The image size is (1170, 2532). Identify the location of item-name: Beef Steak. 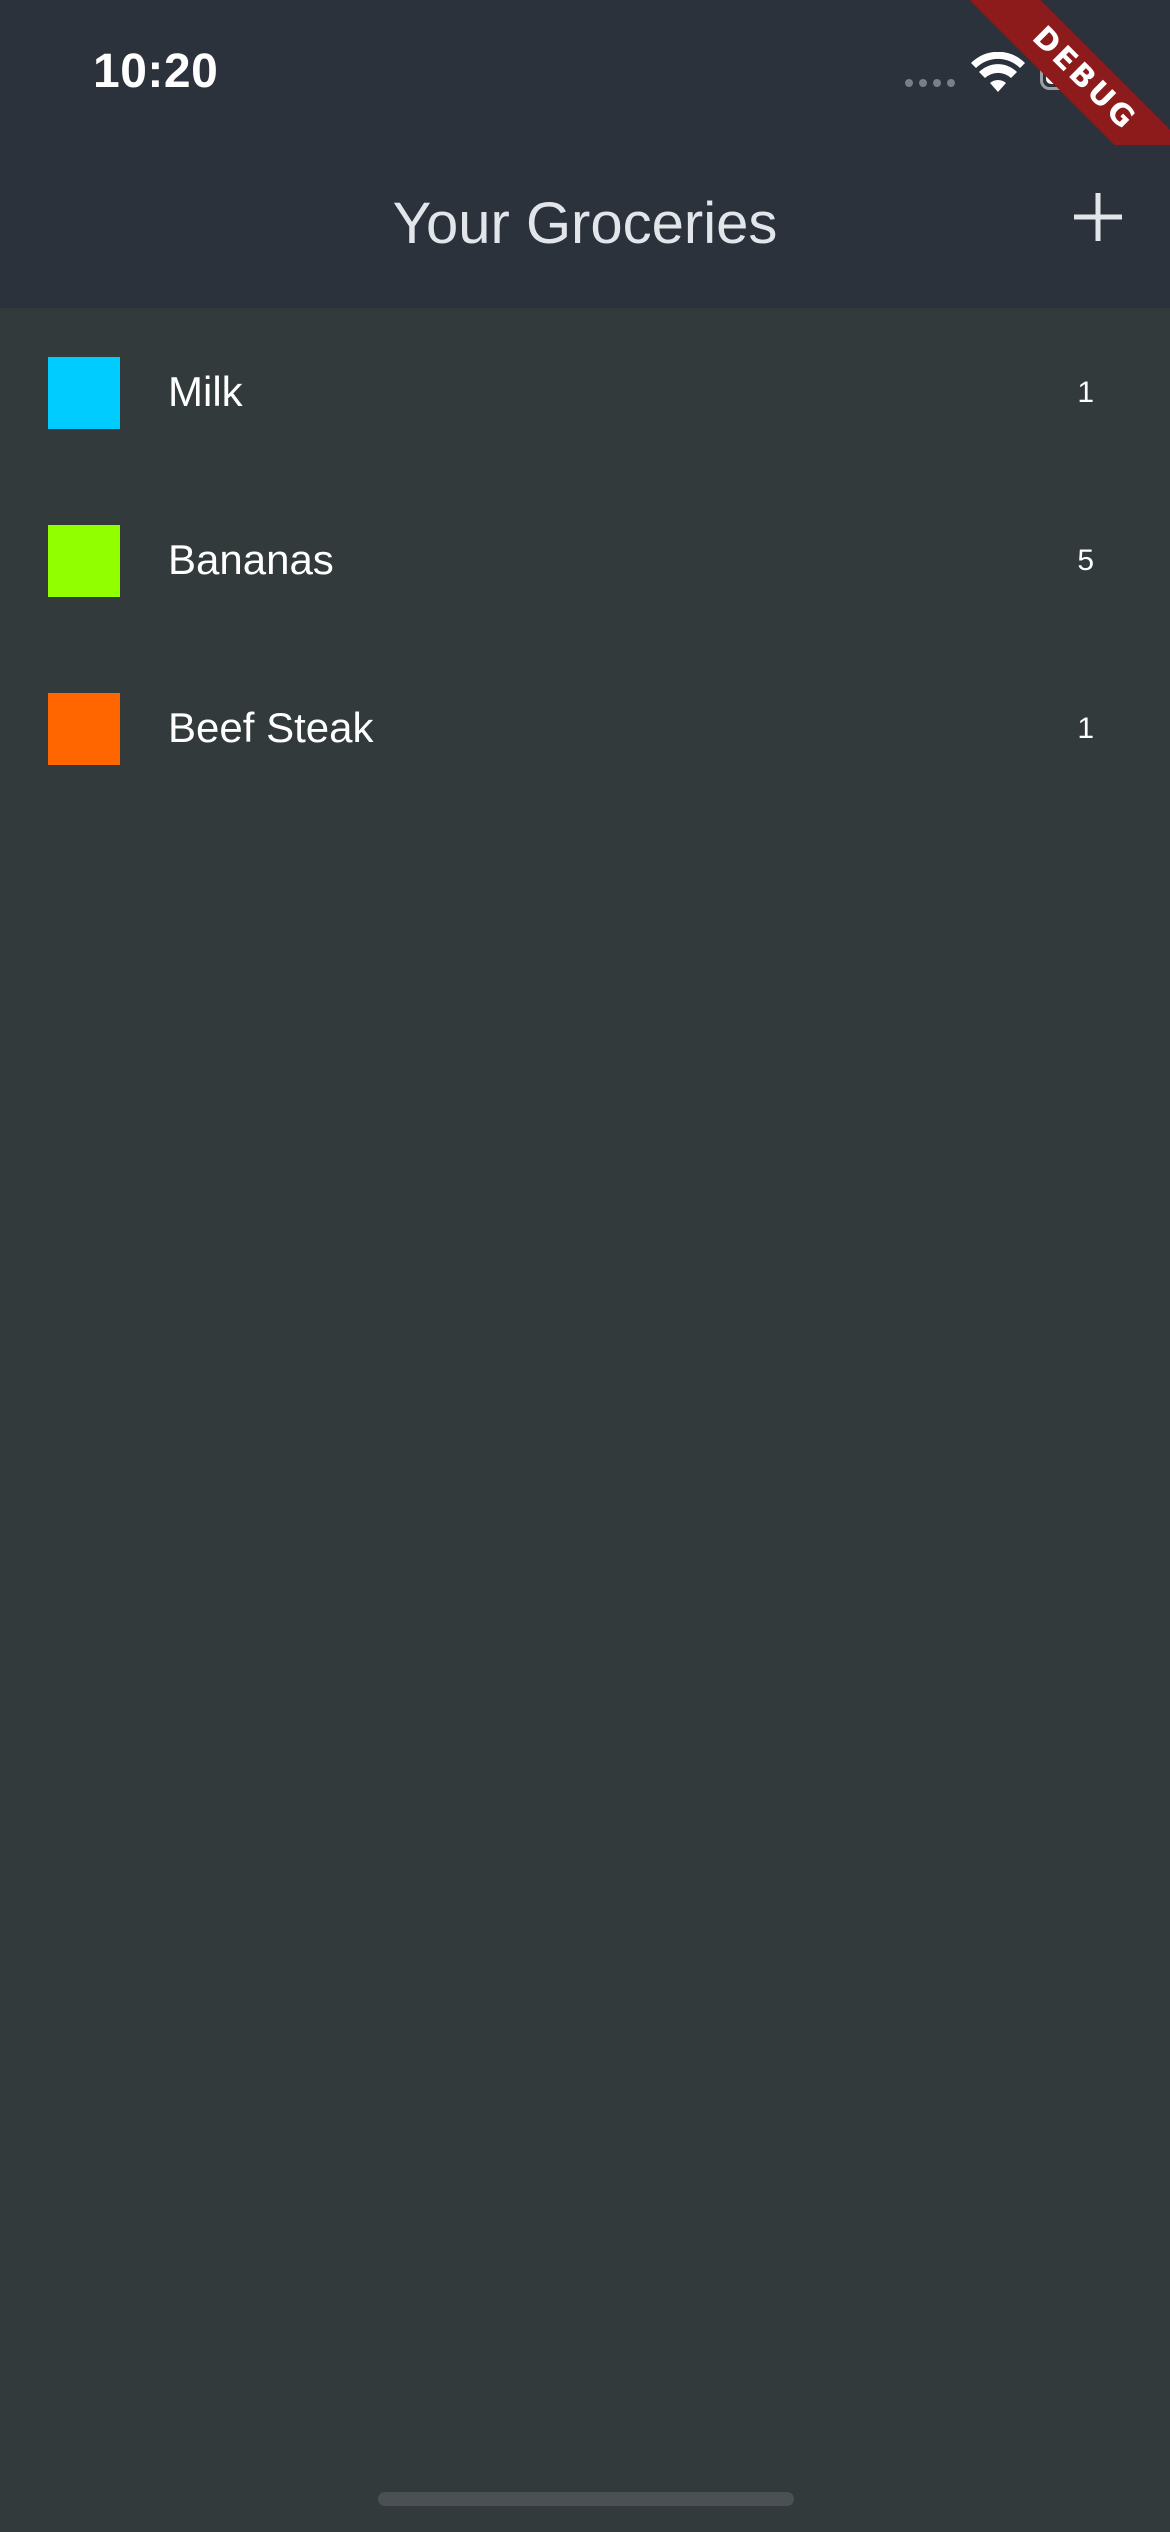
(271, 727).